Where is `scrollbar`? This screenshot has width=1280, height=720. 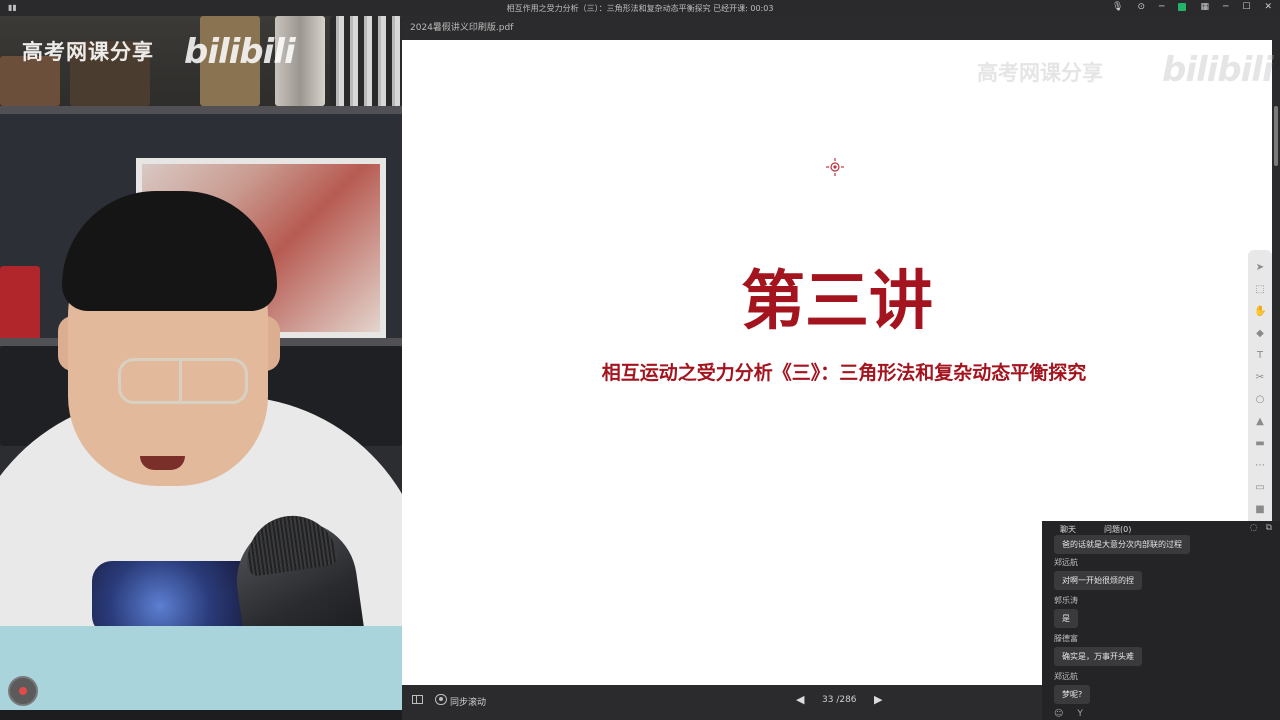
scrollbar is located at coordinates (1276, 136).